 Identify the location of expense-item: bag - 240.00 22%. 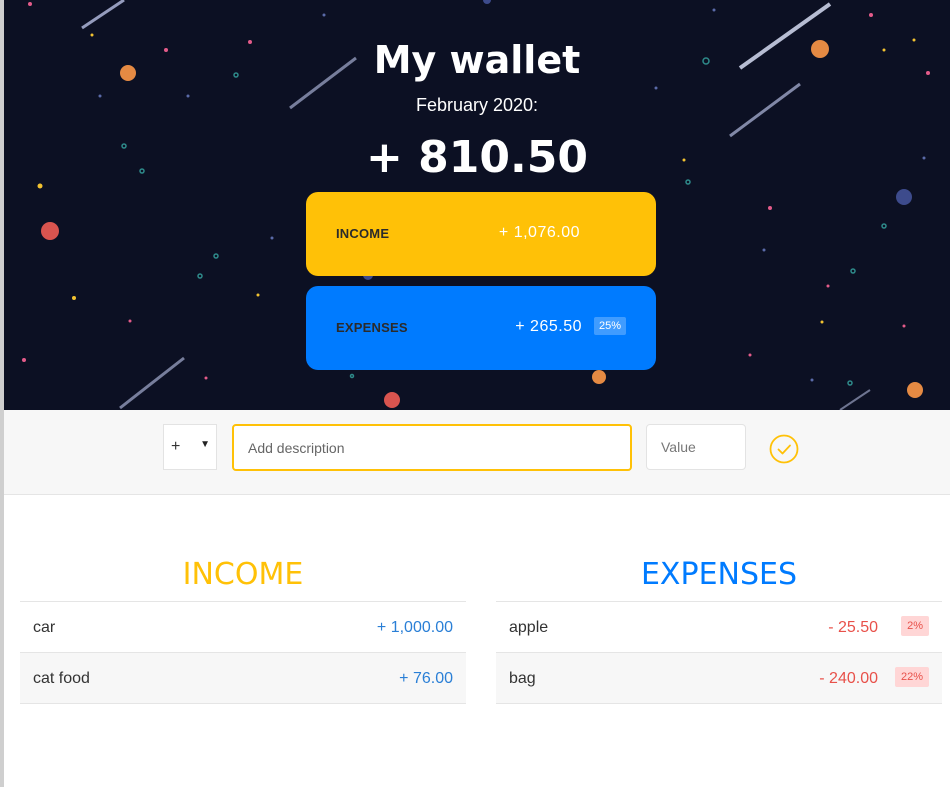
(719, 678).